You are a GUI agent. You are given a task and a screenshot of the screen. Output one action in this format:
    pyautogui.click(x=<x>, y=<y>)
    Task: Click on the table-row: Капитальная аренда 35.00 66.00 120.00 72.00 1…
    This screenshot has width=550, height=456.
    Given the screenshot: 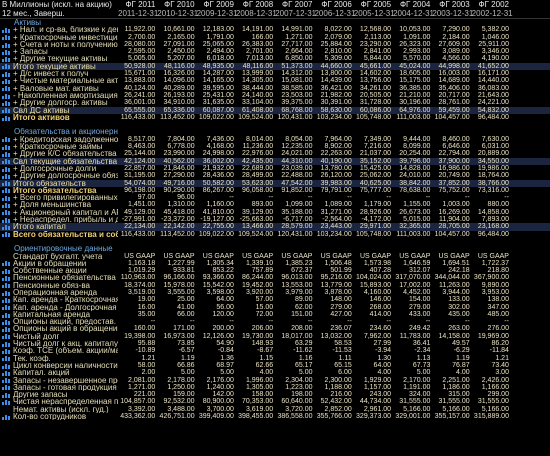 What is the action you would take?
    pyautogui.click(x=275, y=314)
    